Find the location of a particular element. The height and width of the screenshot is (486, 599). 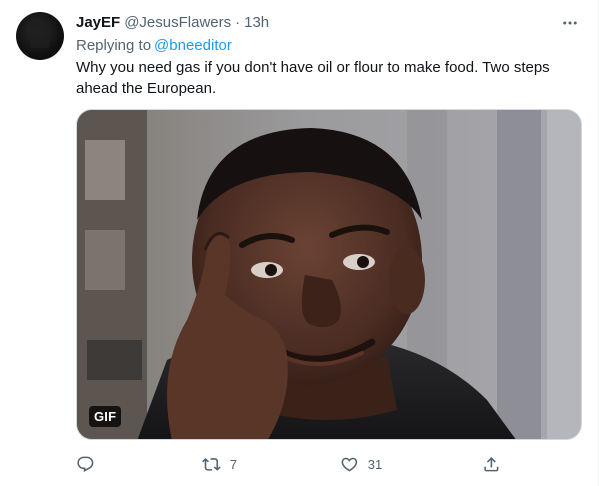

timestamp: 13h is located at coordinates (256, 23).